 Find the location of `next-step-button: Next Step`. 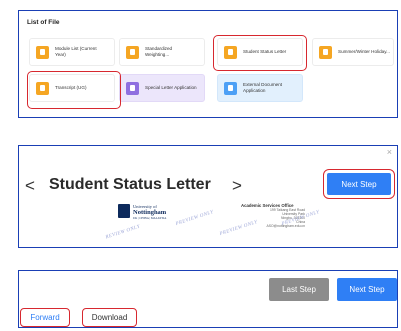

next-step-button: Next Step is located at coordinates (367, 289).